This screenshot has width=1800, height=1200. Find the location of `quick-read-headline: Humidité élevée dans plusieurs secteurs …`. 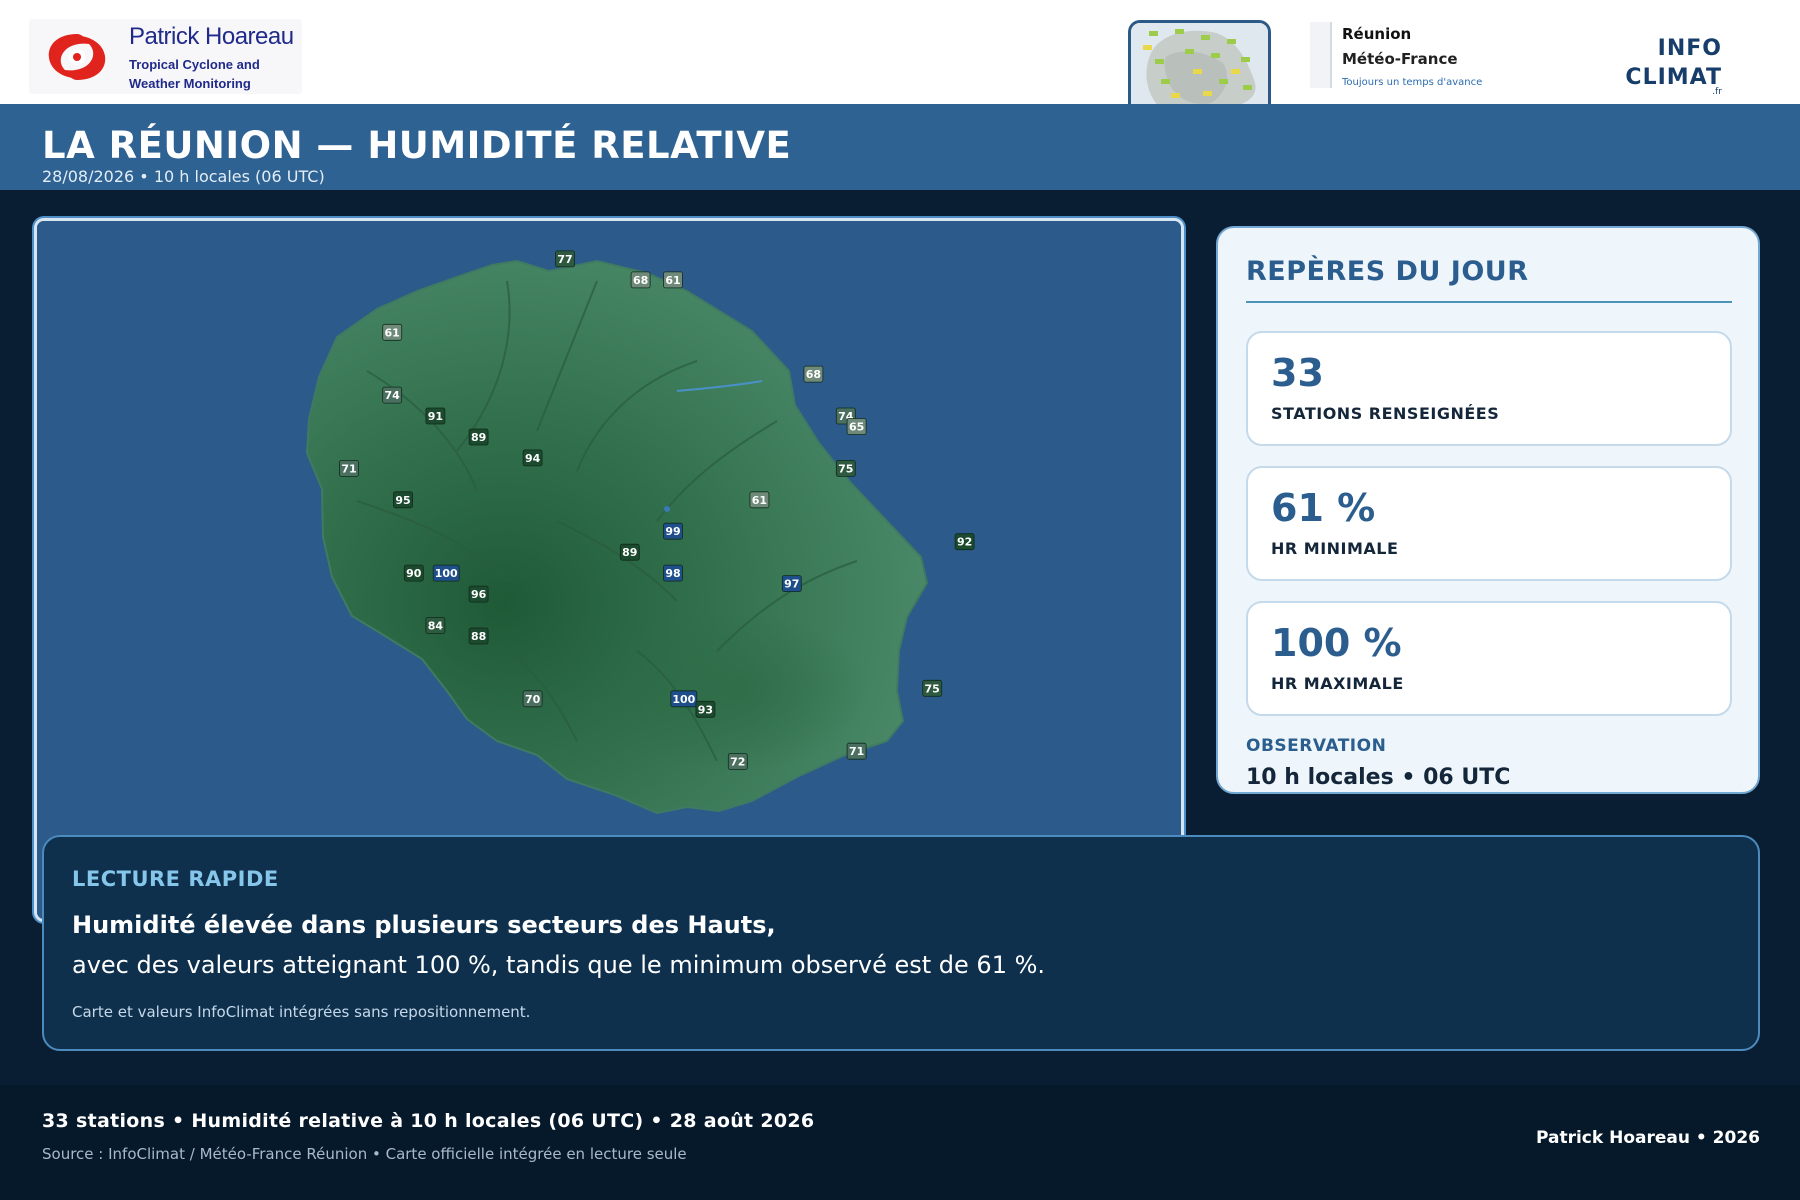

quick-read-headline: Humidité élevée dans plusieurs secteurs … is located at coordinates (424, 925).